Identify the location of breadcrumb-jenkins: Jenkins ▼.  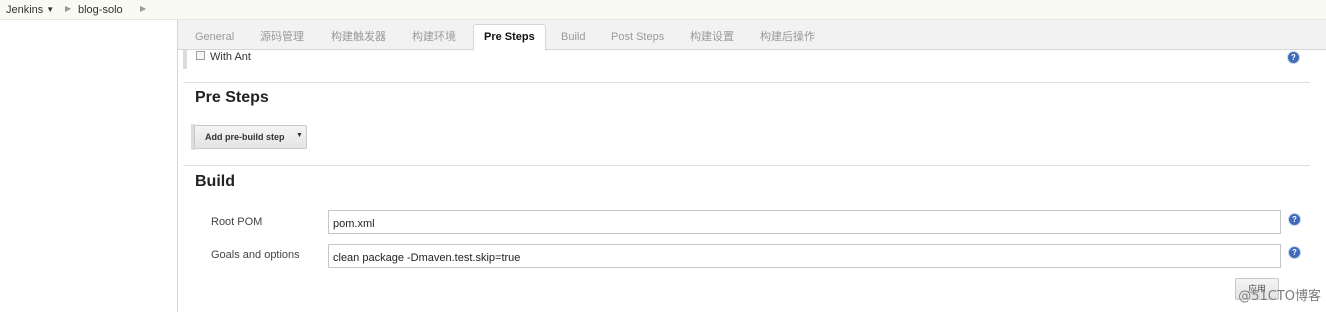
(30, 10).